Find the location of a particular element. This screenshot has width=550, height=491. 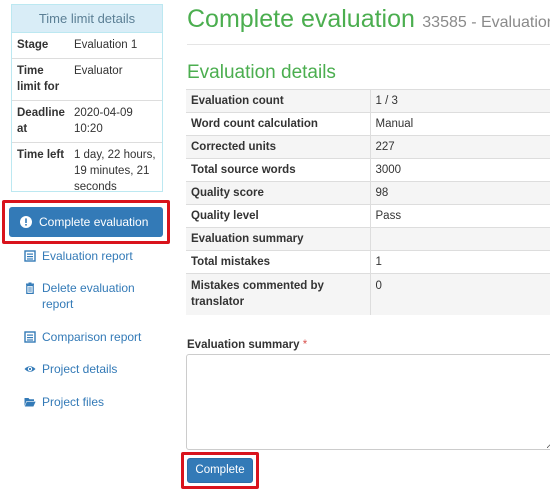

complete-button: Complete is located at coordinates (220, 470).